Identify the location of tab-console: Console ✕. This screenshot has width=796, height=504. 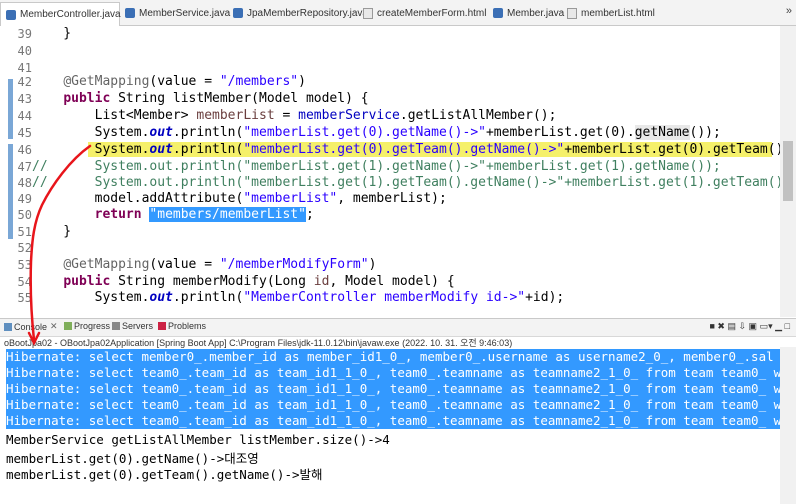
(31, 326).